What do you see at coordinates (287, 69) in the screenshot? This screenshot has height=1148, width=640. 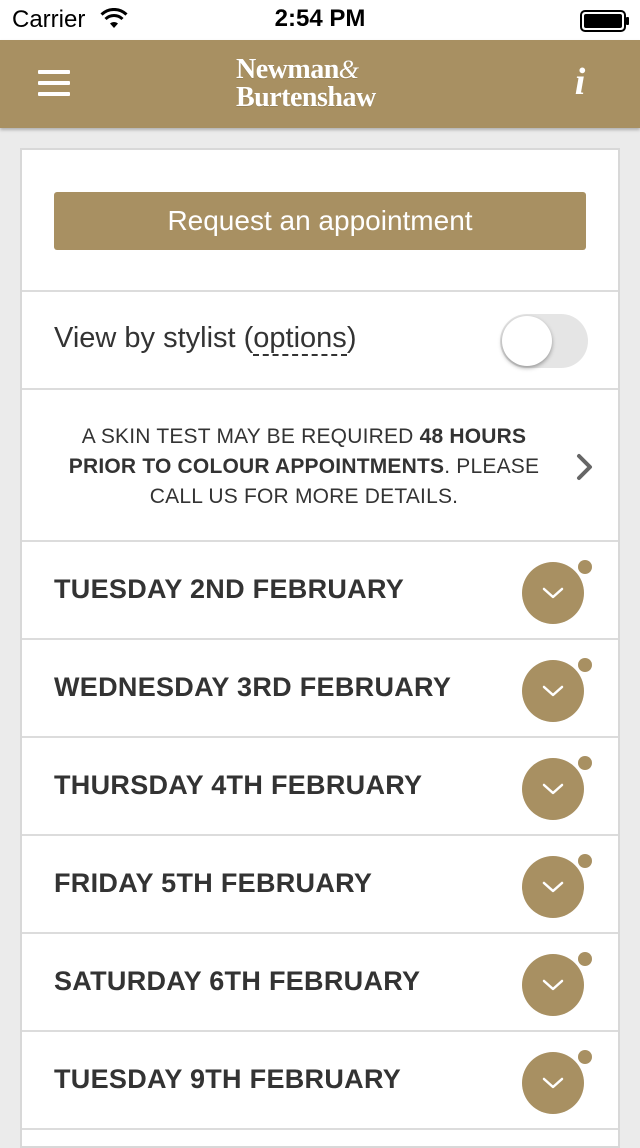 I see `logo-line1: Newman` at bounding box center [287, 69].